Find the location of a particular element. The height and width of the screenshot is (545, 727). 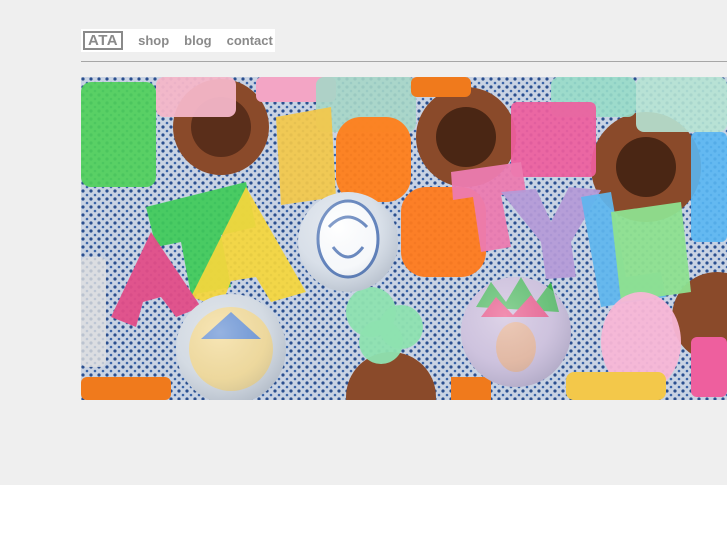

nav-link-contact: contact is located at coordinates (250, 40).